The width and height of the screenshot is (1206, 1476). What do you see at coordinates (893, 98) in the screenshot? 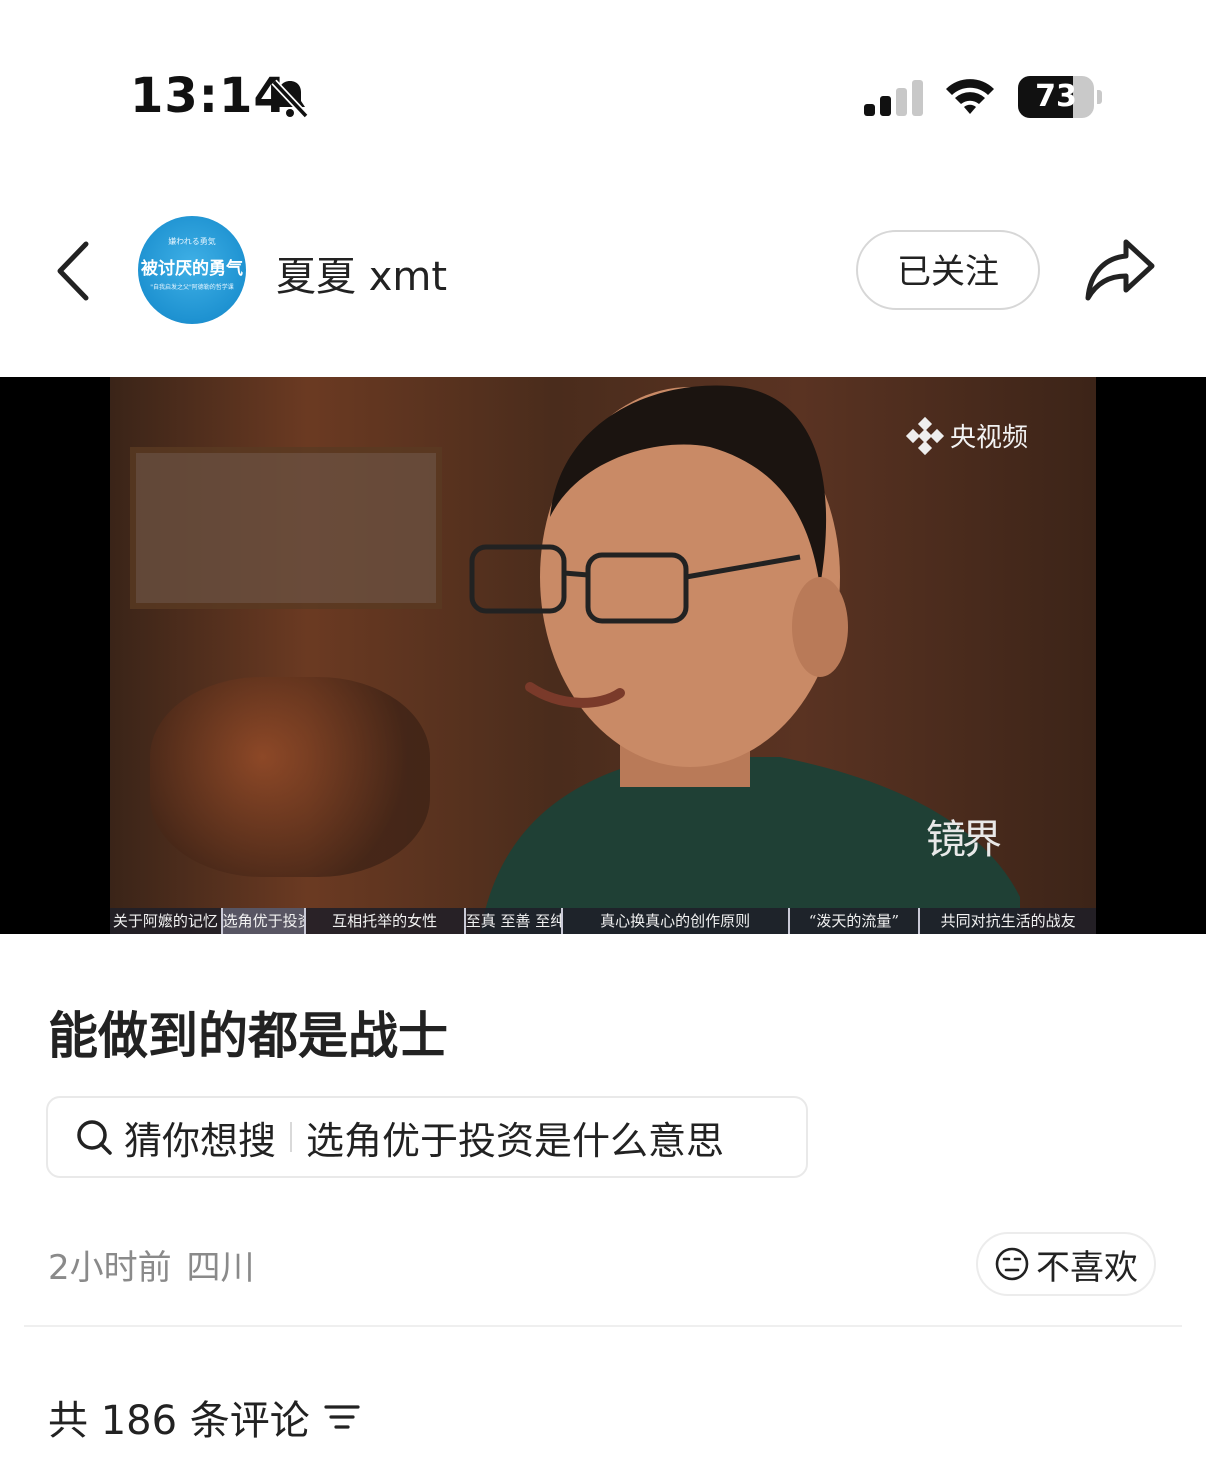
I see `cellular-signal-icon` at bounding box center [893, 98].